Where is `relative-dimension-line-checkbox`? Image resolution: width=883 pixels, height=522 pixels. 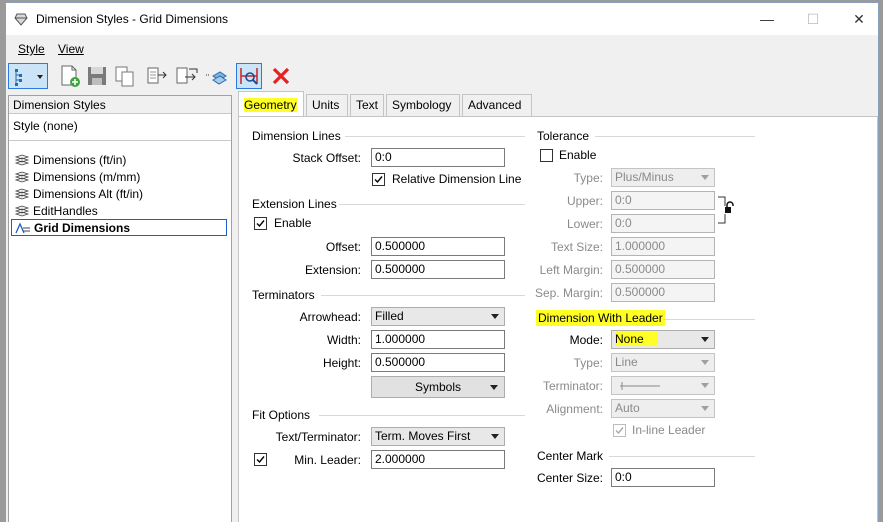
relative-dimension-line-checkbox is located at coordinates (378, 179).